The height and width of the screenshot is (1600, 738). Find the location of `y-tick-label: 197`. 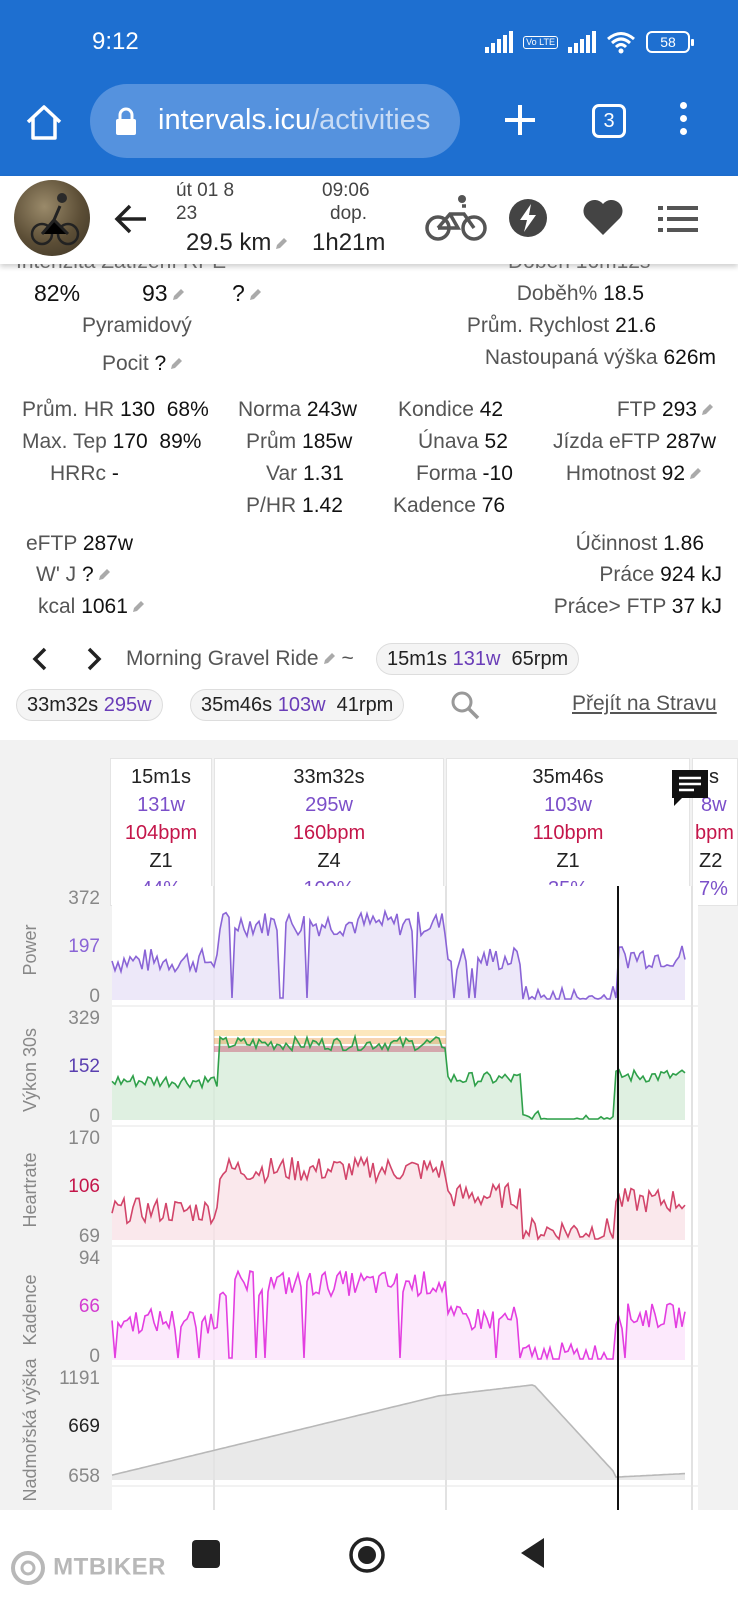

y-tick-label: 197 is located at coordinates (84, 946).